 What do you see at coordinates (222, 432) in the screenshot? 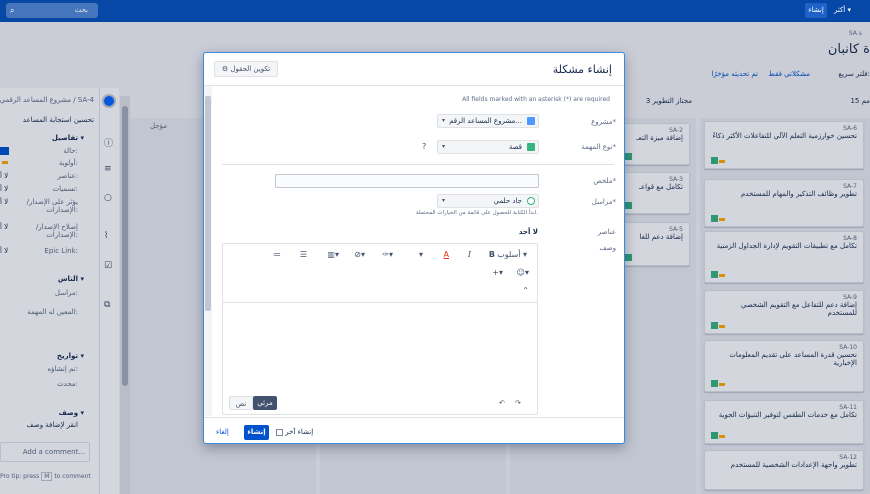
I see `cancel-button: إلغاء` at bounding box center [222, 432].